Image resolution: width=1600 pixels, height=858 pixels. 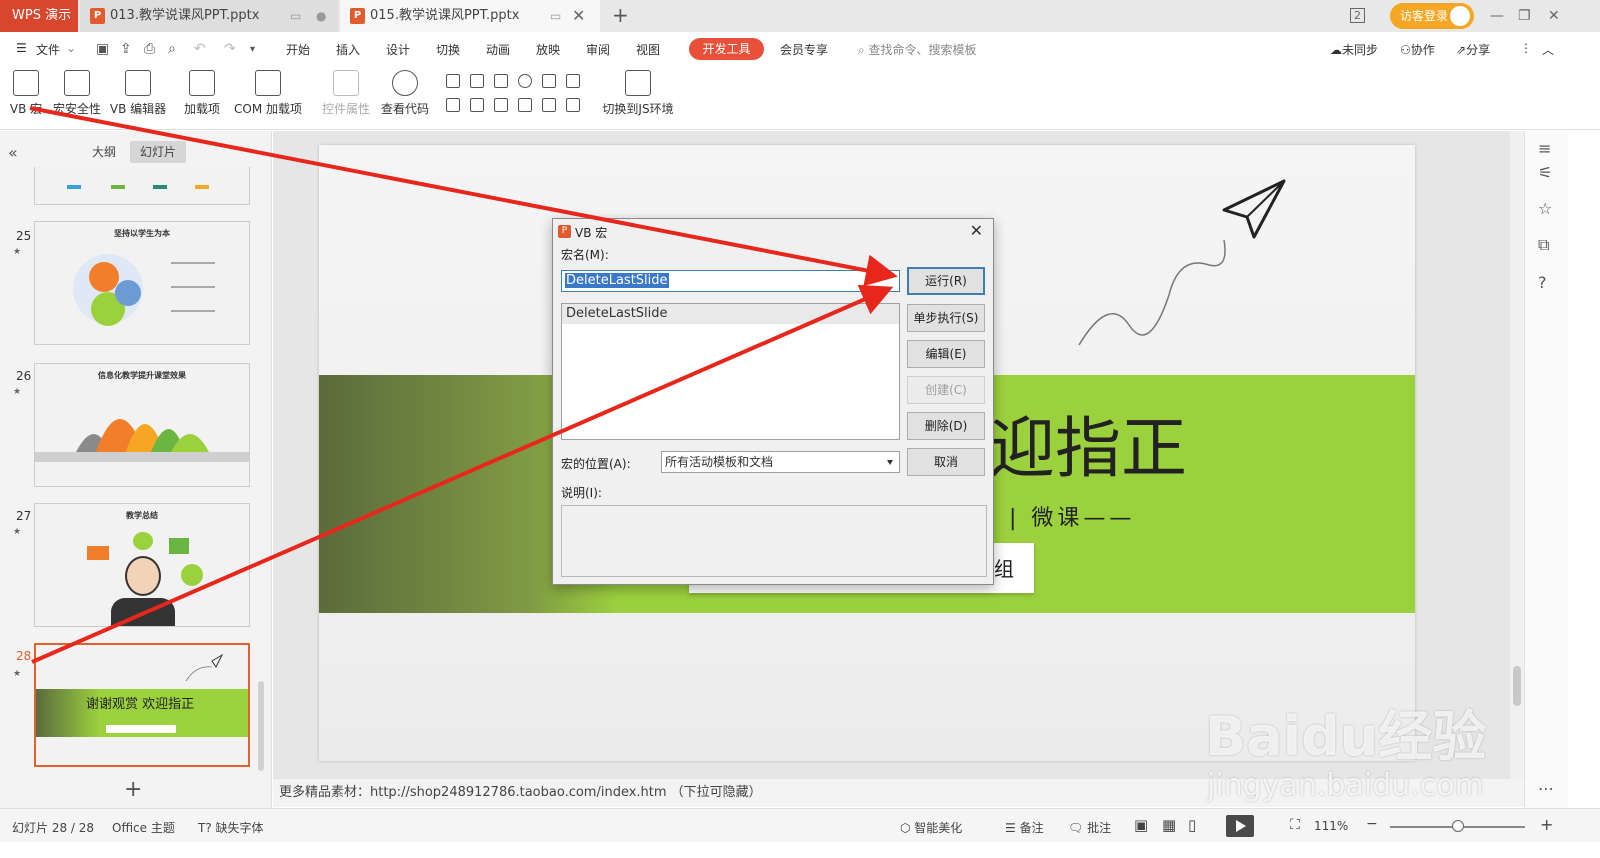 What do you see at coordinates (13, 152) in the screenshot?
I see `collapse-panel-icon: «` at bounding box center [13, 152].